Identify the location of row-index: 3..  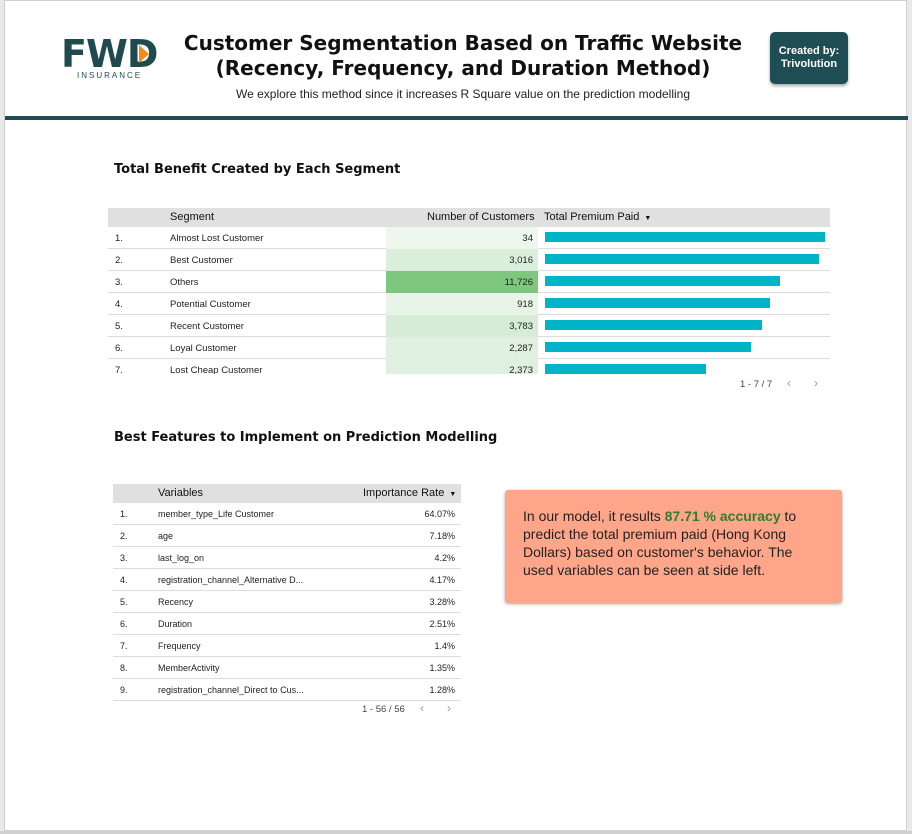
(124, 558).